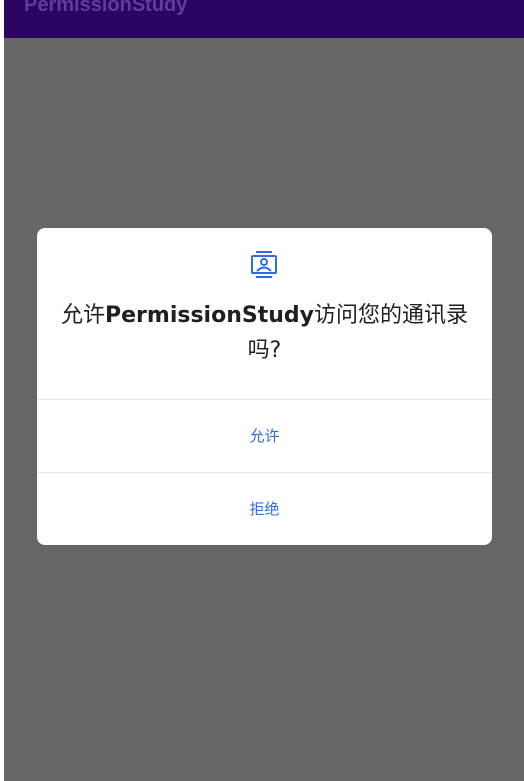 Image resolution: width=524 pixels, height=781 pixels. What do you see at coordinates (264, 509) in the screenshot?
I see `deny-button: 拒绝` at bounding box center [264, 509].